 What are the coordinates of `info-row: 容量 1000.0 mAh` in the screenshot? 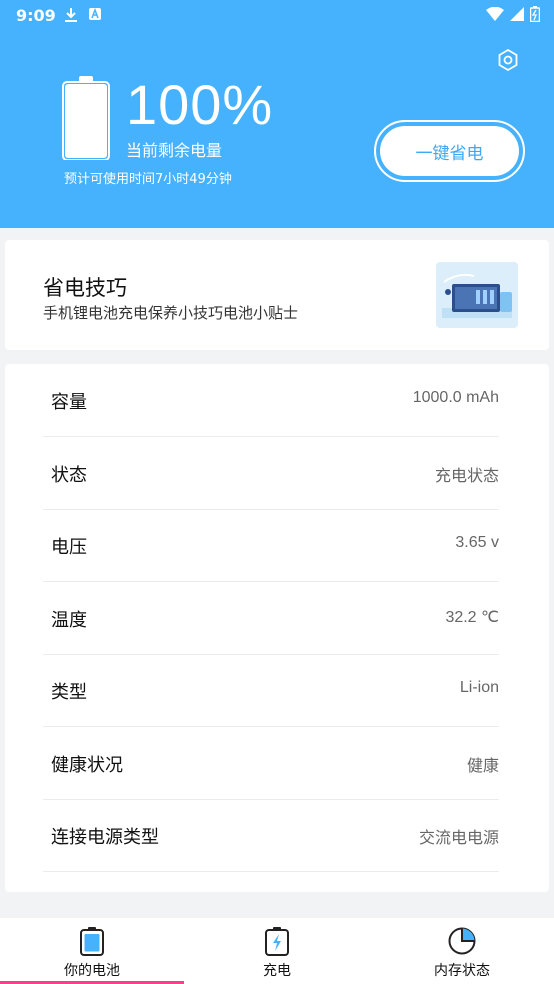 It's located at (271, 400).